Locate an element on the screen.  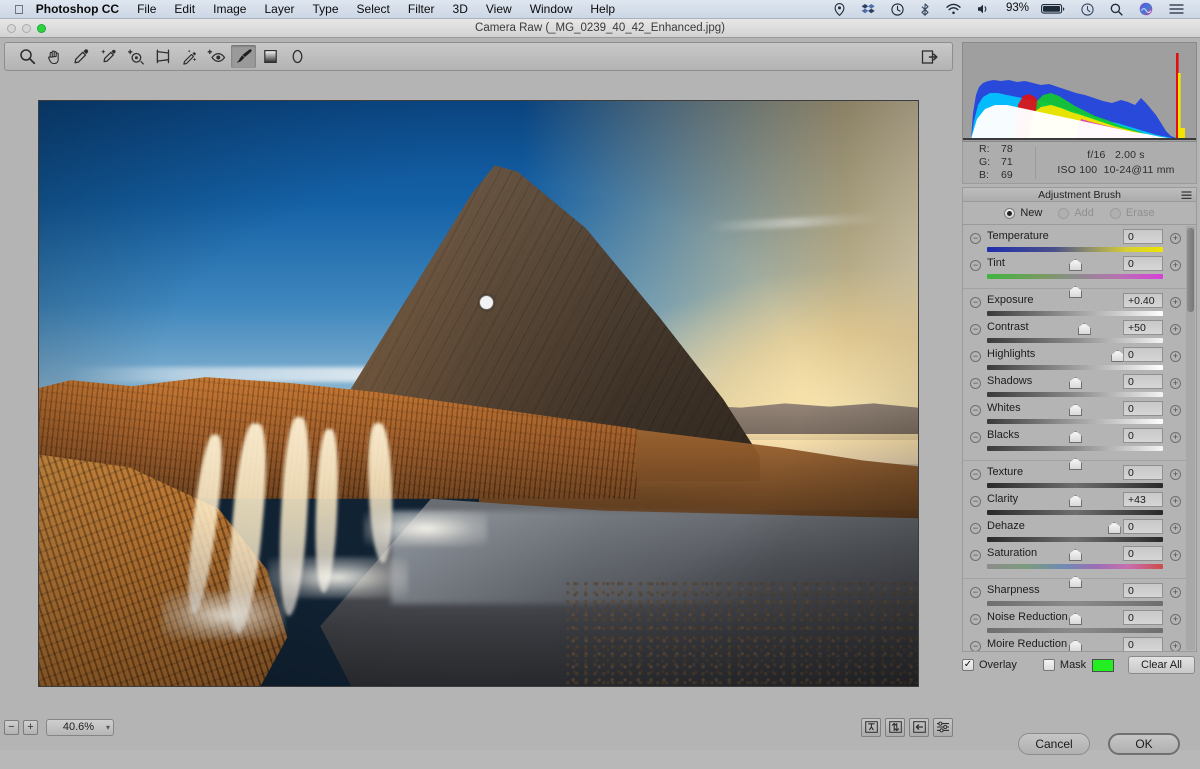
slider-row-moire-reduction: − Moire Reduction 0 + is located at coordinates (1076, 644).